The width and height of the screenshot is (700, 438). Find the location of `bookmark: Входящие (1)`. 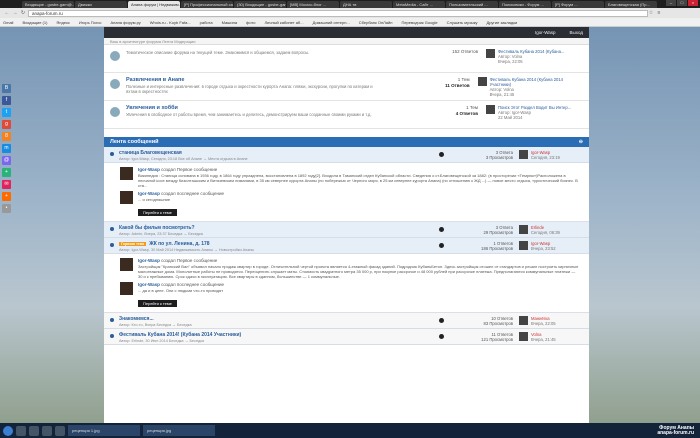

bookmark: Входящие (1) is located at coordinates (34, 22).